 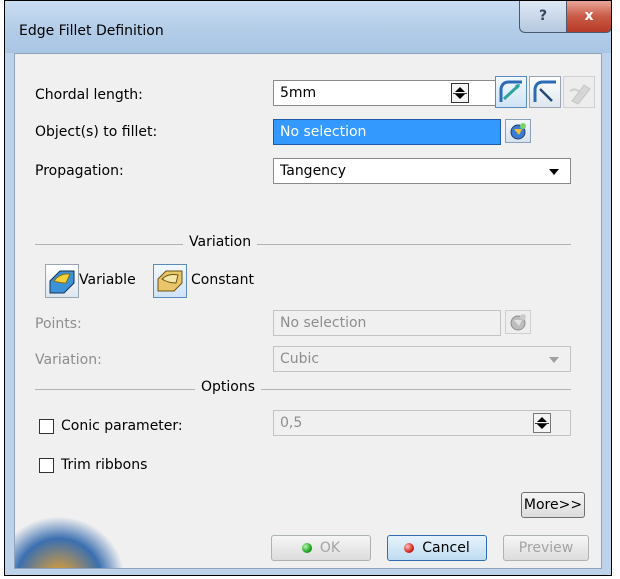 I want to click on conic-parameter-spinner, so click(x=542, y=423).